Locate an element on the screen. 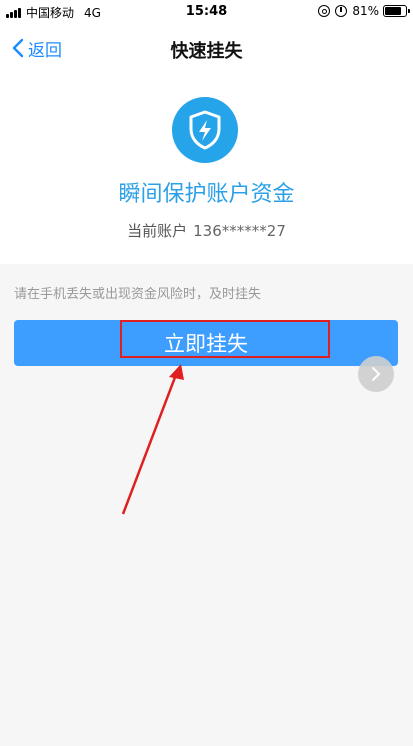 This screenshot has width=413, height=746. alarm-icon is located at coordinates (341, 11).